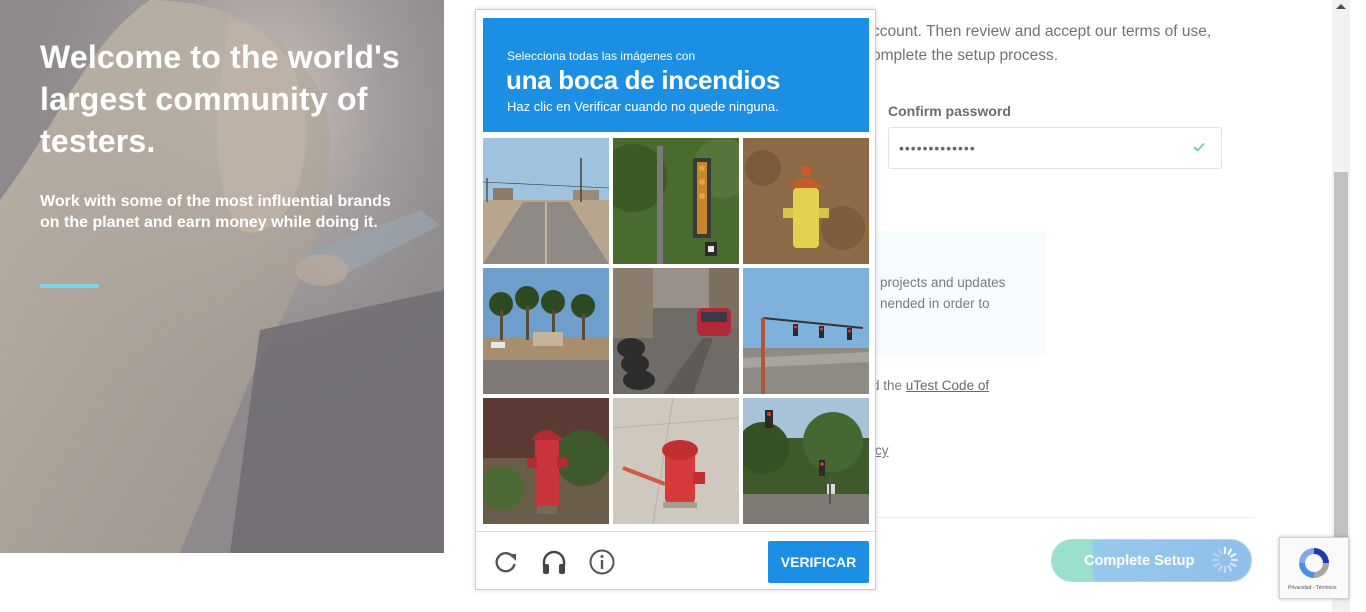 The image size is (1366, 612). I want to click on check-icon, so click(1199, 147).